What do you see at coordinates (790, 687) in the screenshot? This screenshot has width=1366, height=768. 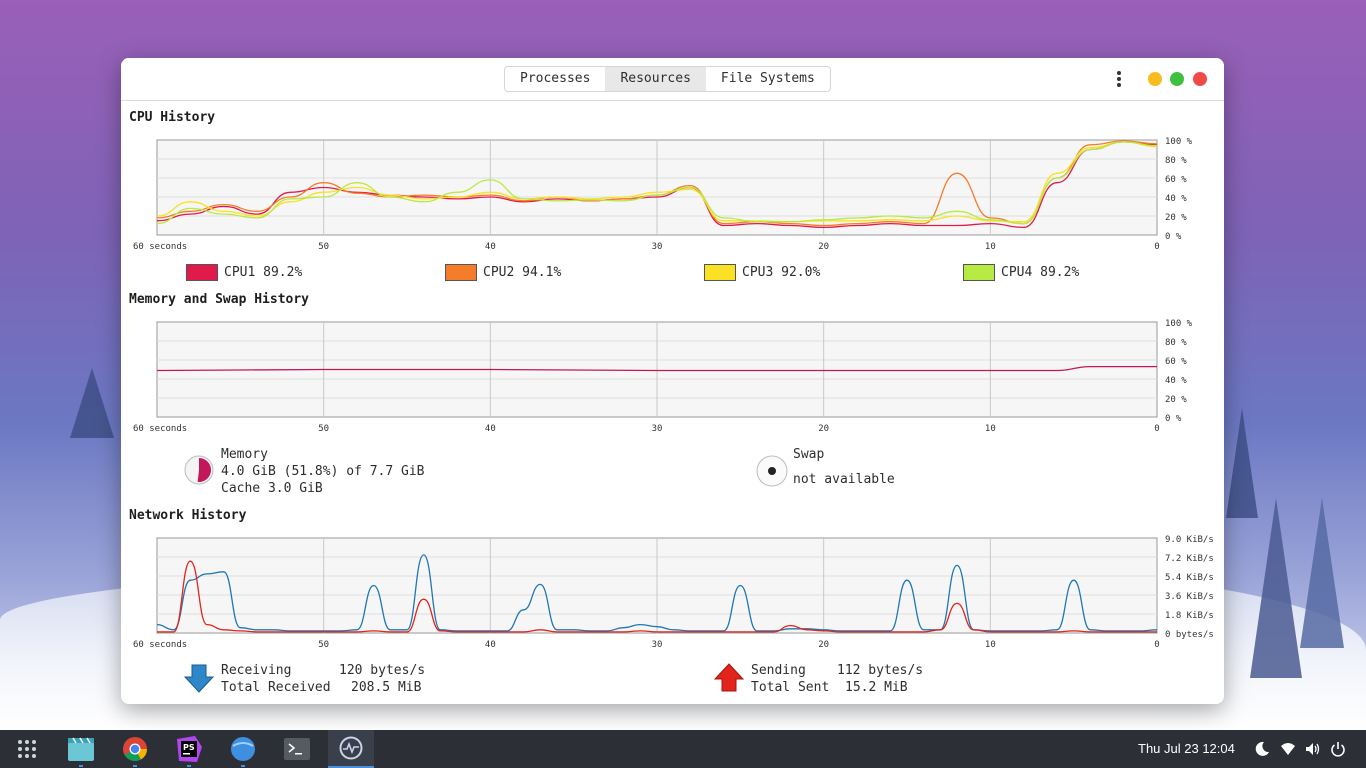 I see `total-sent-label: Total Sent` at bounding box center [790, 687].